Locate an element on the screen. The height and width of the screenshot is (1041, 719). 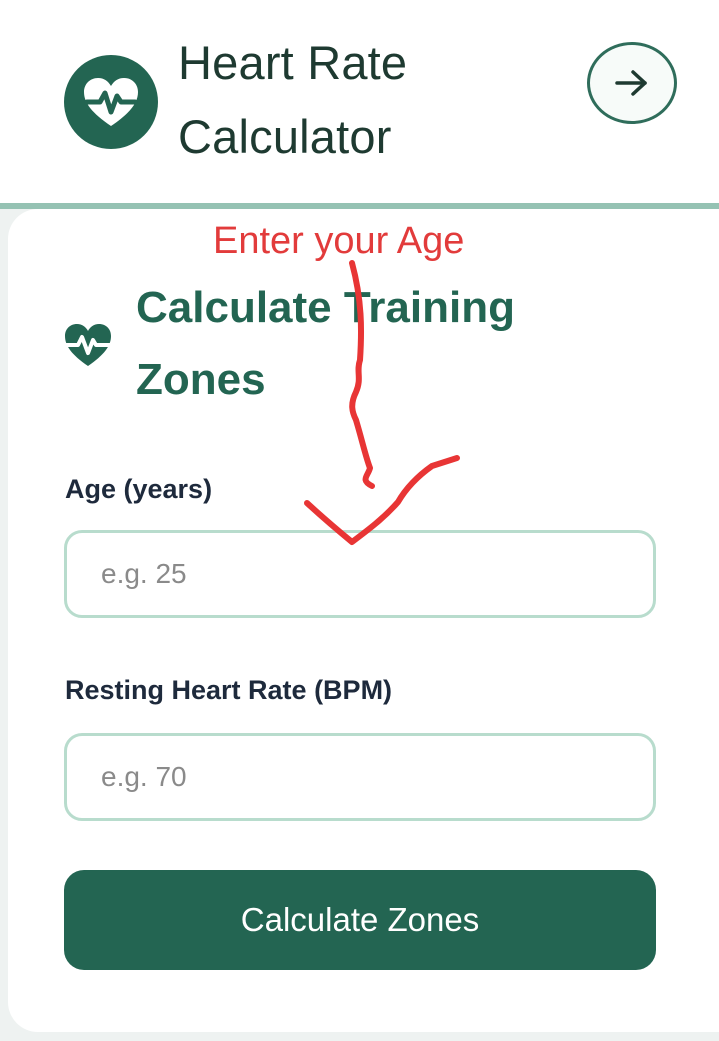
section-title: Calculate Training Zones is located at coordinates (325, 343).